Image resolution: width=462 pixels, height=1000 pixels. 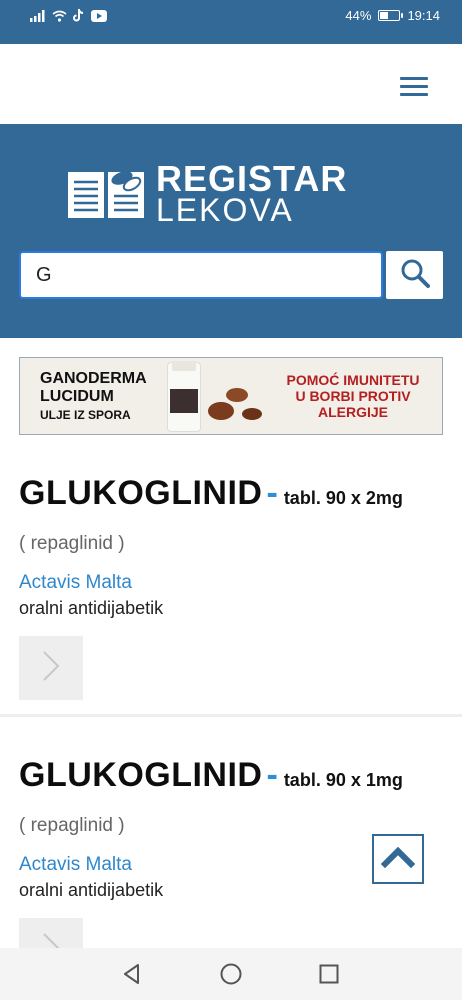 I want to click on banner-claim-2: U BORBI PROTIV, so click(x=353, y=396).